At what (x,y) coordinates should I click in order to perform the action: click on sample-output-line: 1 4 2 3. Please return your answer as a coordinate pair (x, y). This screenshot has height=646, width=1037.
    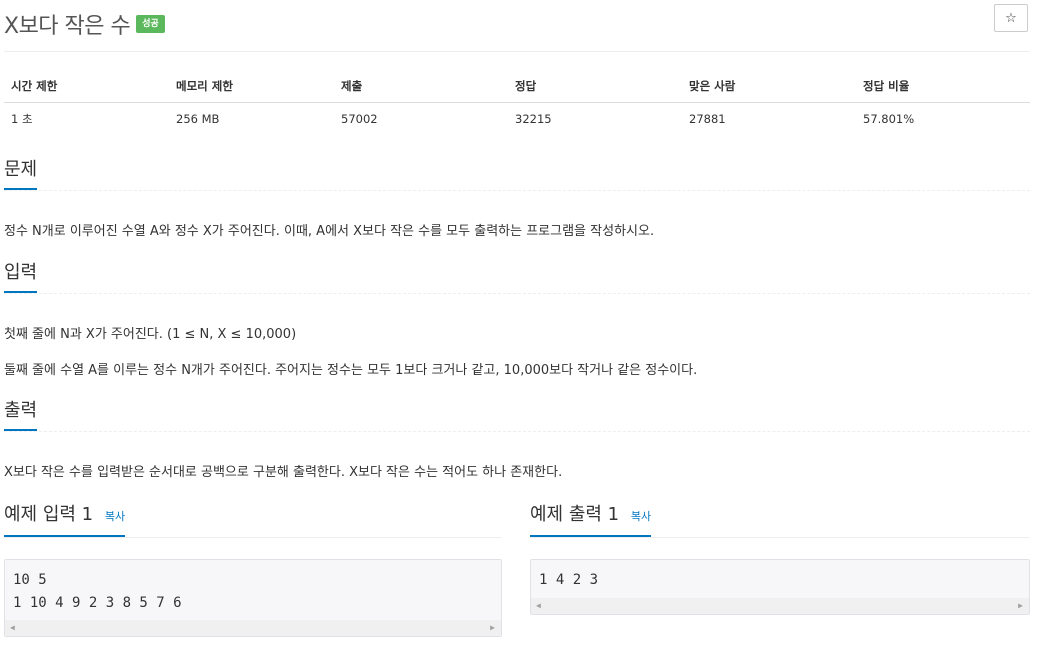
    Looking at the image, I should click on (569, 580).